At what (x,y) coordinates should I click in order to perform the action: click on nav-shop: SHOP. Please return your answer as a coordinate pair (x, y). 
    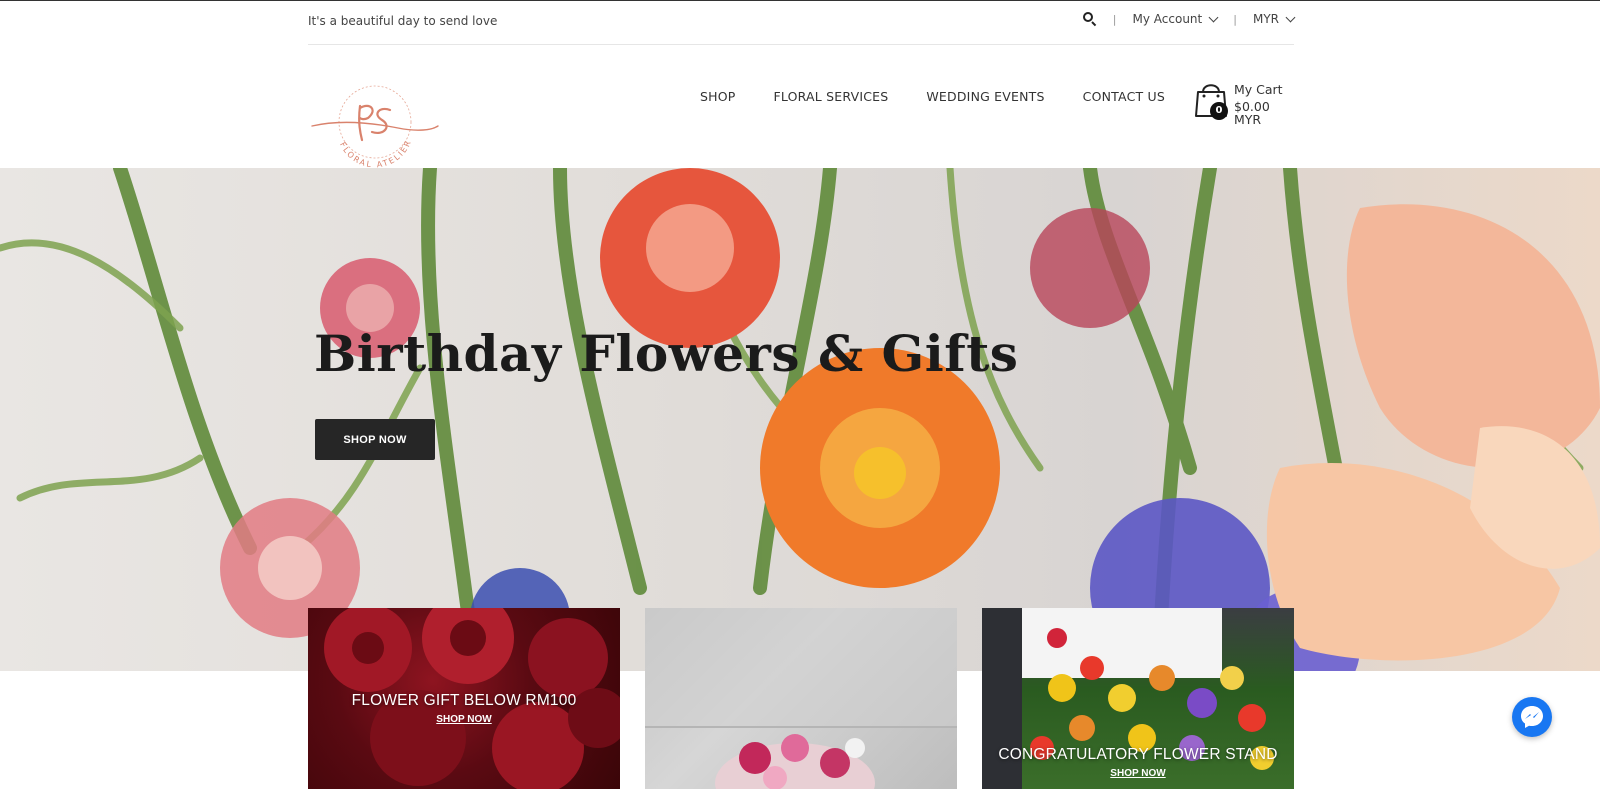
    Looking at the image, I should click on (718, 96).